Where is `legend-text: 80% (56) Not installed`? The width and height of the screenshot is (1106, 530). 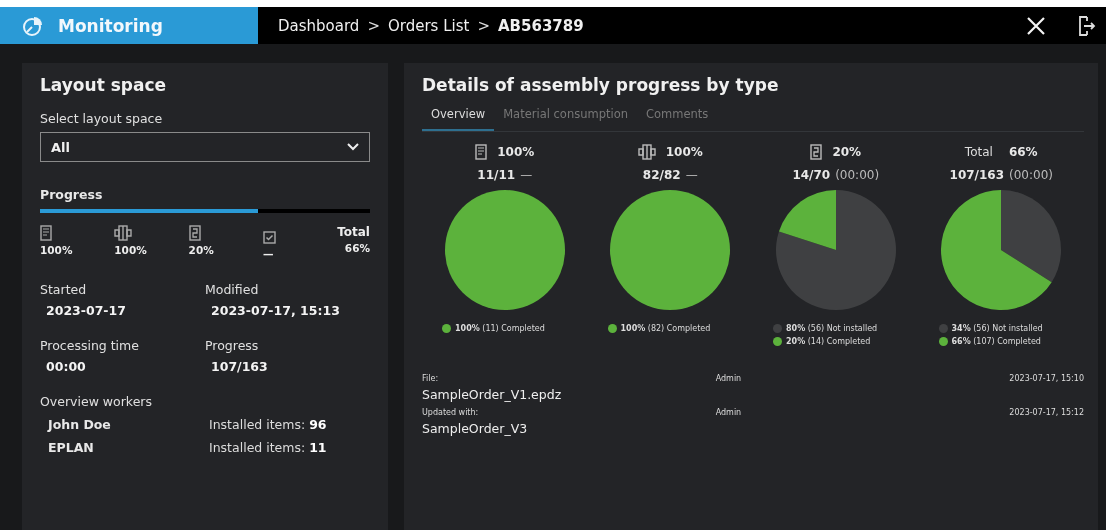 legend-text: 80% (56) Not installed is located at coordinates (832, 328).